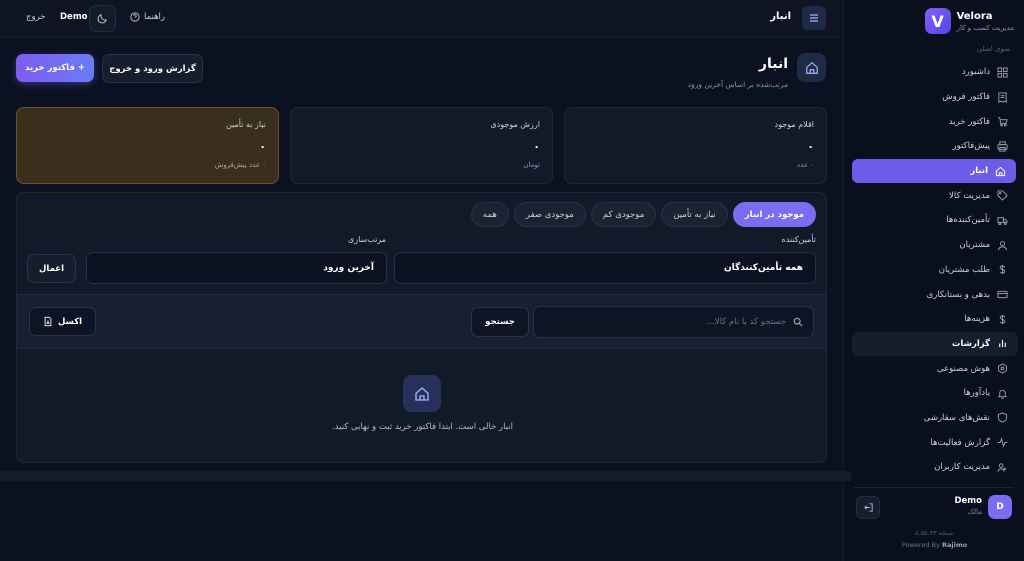  I want to click on user-icon, so click(1002, 245).